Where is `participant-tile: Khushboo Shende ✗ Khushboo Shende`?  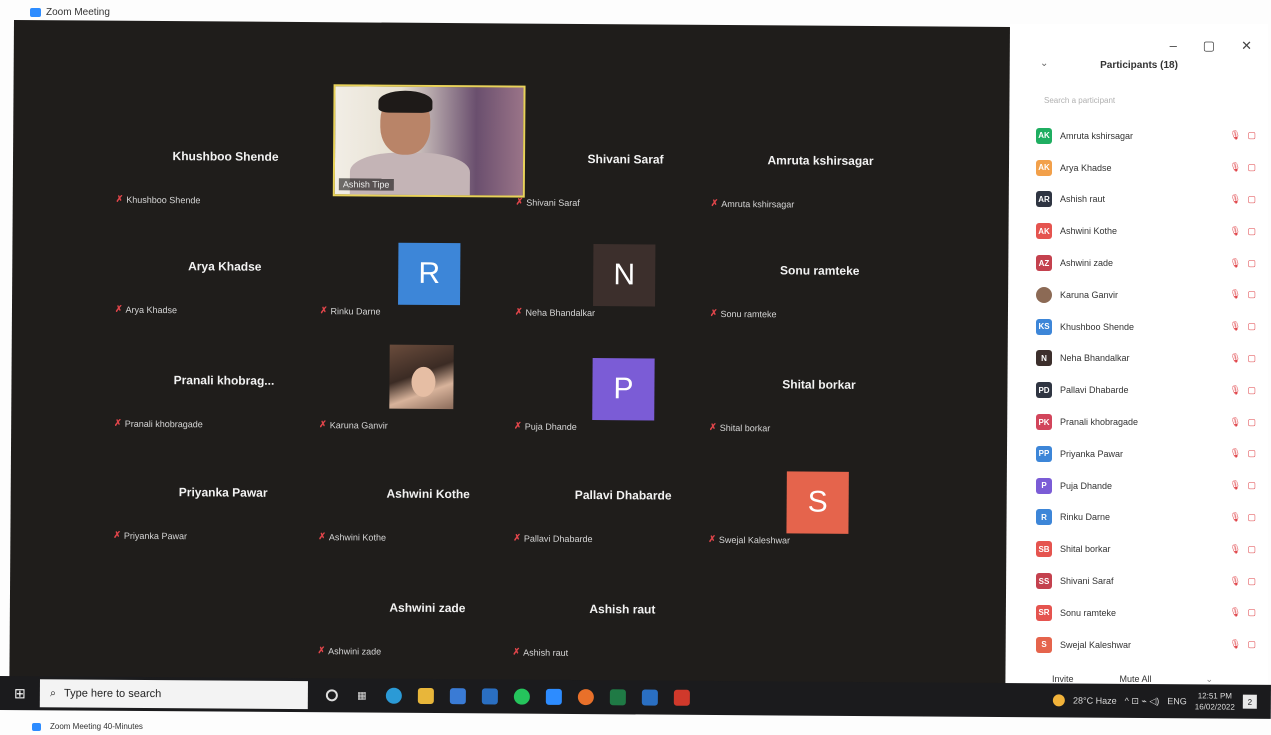
participant-tile: Khushboo Shende ✗ Khushboo Shende is located at coordinates (226, 165).